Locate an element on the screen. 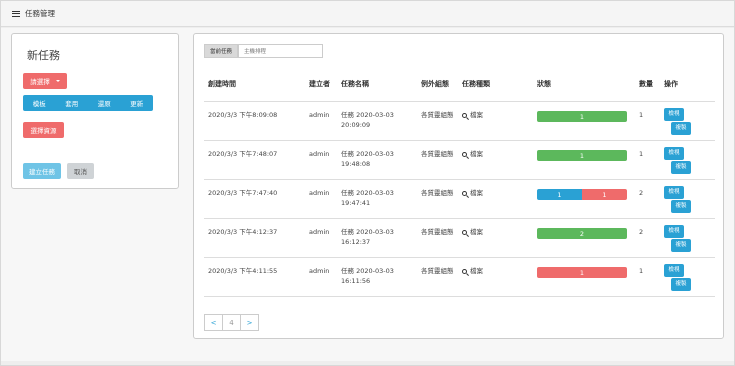 Image resolution: width=735 pixels, height=366 pixels. pagination: < 4 > is located at coordinates (231, 322).